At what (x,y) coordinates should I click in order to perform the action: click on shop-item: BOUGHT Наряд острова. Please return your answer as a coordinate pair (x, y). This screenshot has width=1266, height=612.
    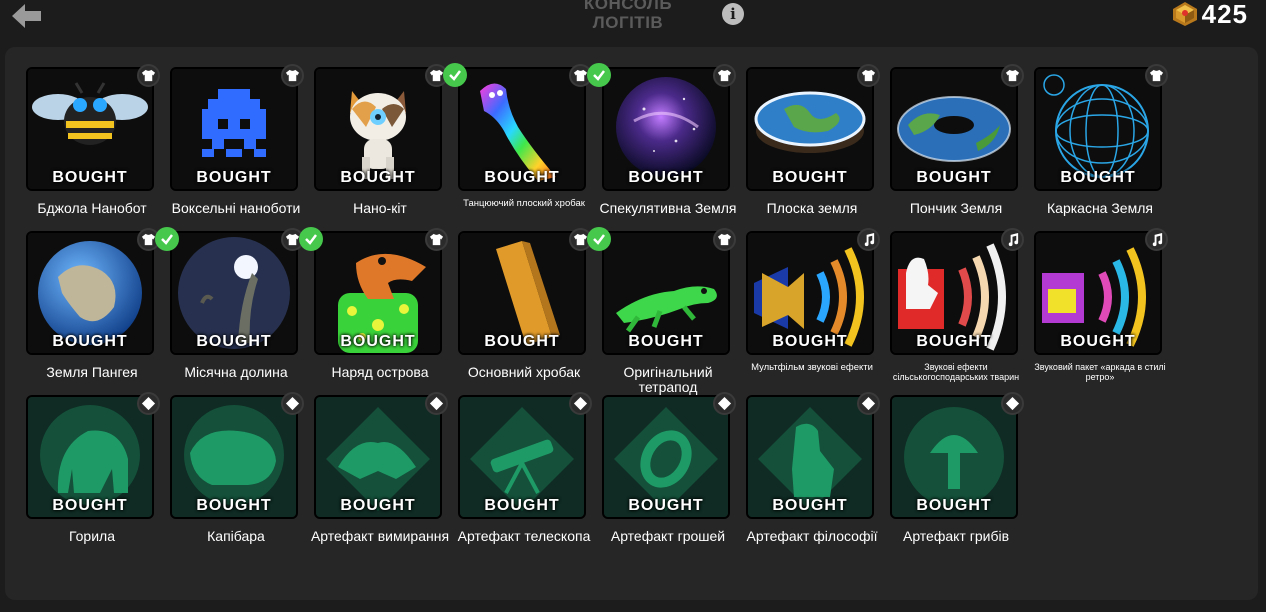
    Looking at the image, I should click on (377, 310).